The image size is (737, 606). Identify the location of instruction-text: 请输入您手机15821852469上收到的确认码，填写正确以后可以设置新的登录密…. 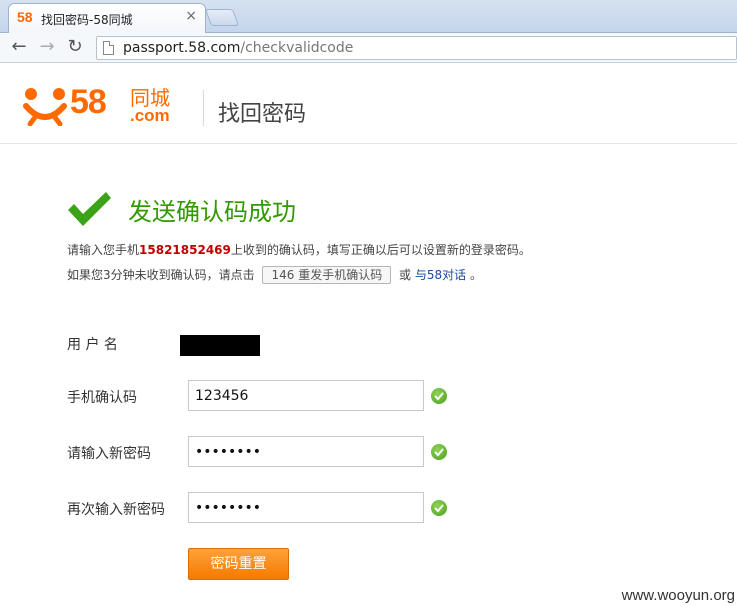
(299, 249).